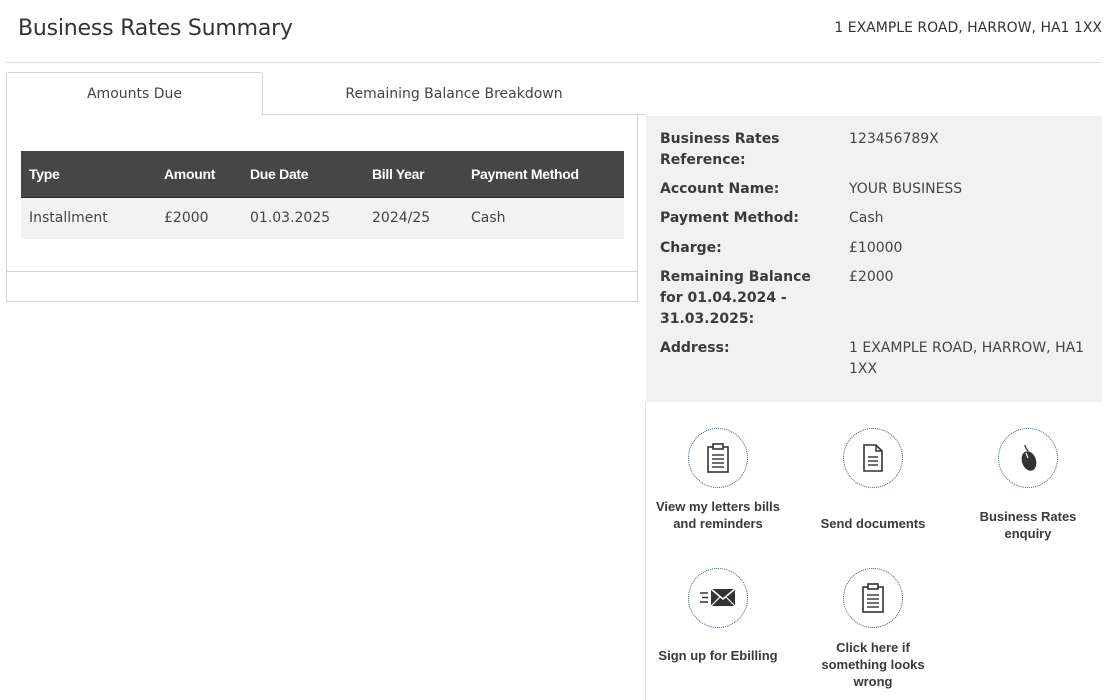  I want to click on send-documents-button: Send documents, so click(873, 481).